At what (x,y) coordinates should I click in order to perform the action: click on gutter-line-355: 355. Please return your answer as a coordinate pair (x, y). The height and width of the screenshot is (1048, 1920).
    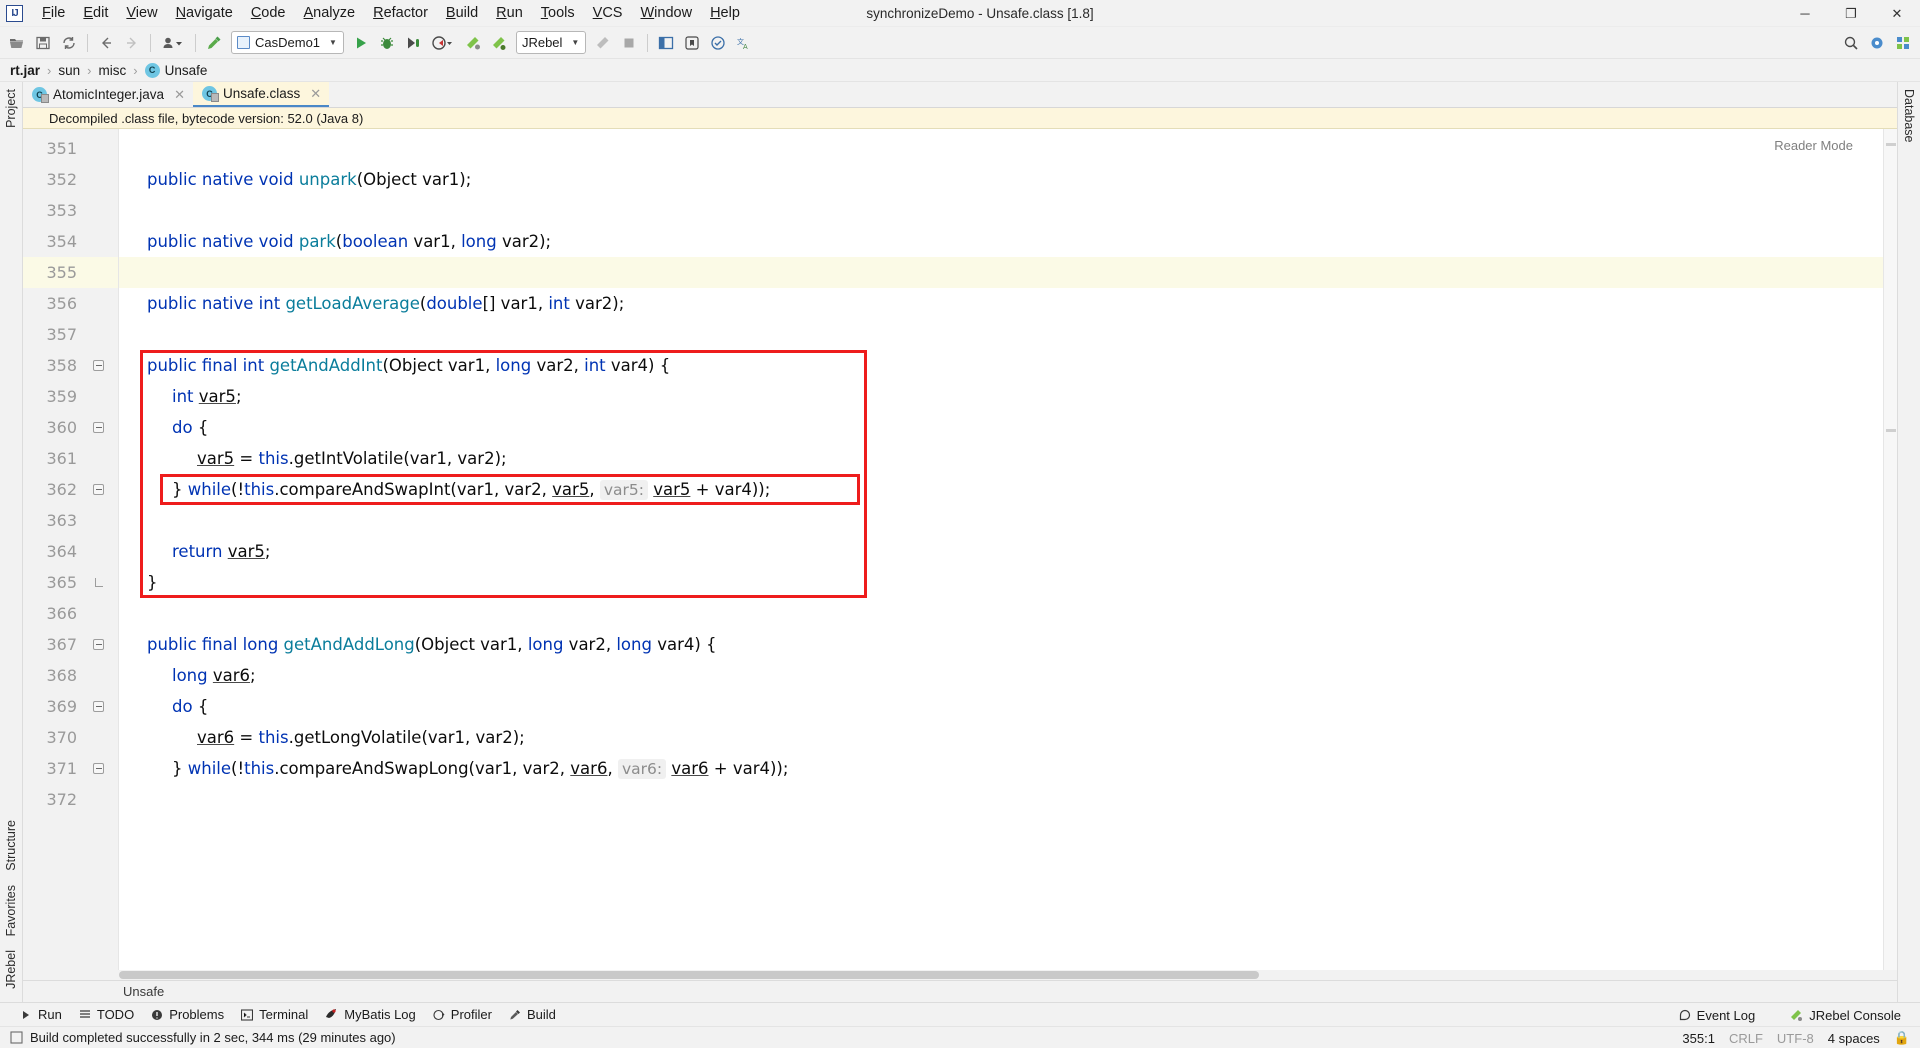
    Looking at the image, I should click on (70, 272).